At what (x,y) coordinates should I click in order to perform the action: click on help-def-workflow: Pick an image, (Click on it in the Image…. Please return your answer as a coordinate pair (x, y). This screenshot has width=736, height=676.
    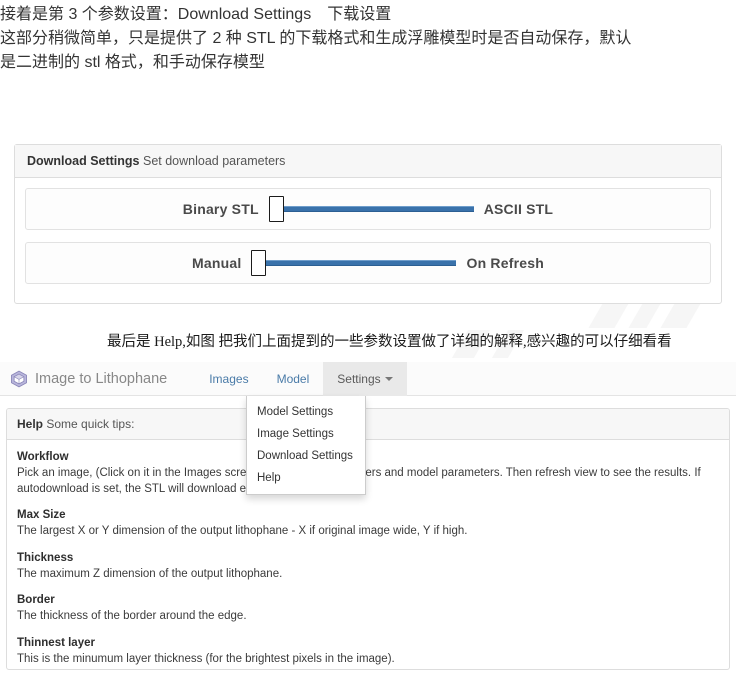
    Looking at the image, I should click on (359, 481).